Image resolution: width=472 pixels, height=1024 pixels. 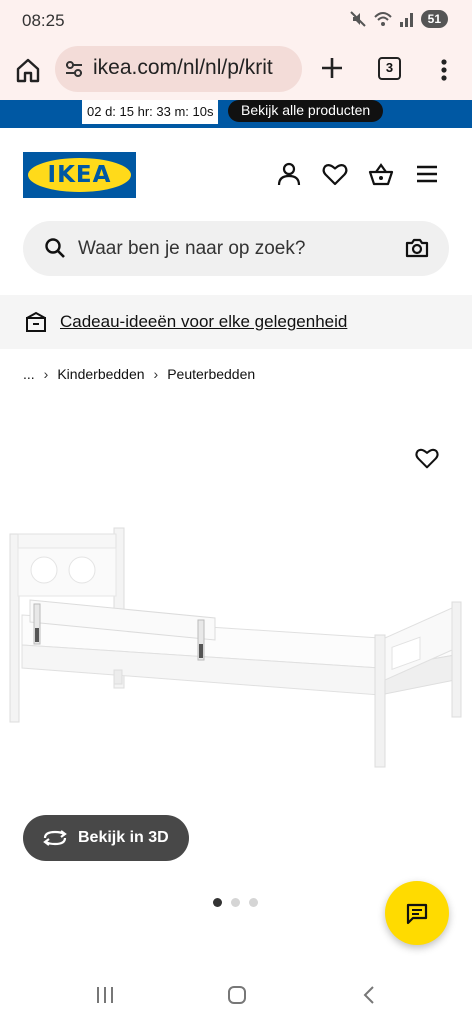 What do you see at coordinates (382, 19) in the screenshot?
I see `wifi-icon` at bounding box center [382, 19].